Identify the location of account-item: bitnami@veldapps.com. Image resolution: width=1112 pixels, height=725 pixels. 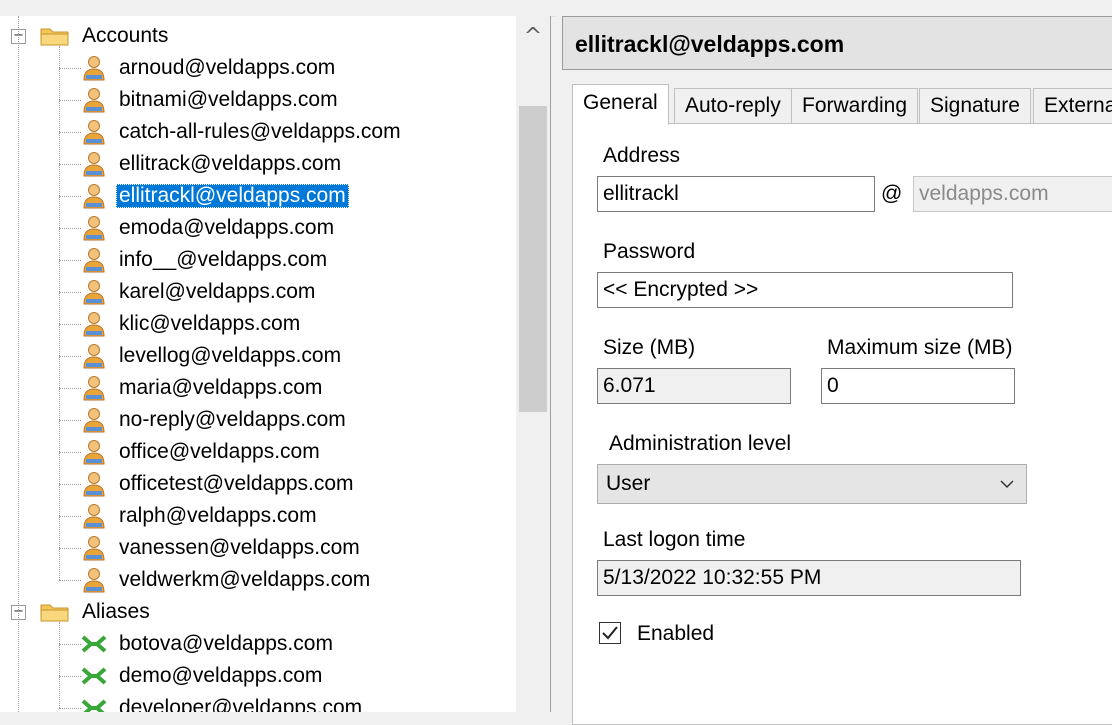
(258, 100).